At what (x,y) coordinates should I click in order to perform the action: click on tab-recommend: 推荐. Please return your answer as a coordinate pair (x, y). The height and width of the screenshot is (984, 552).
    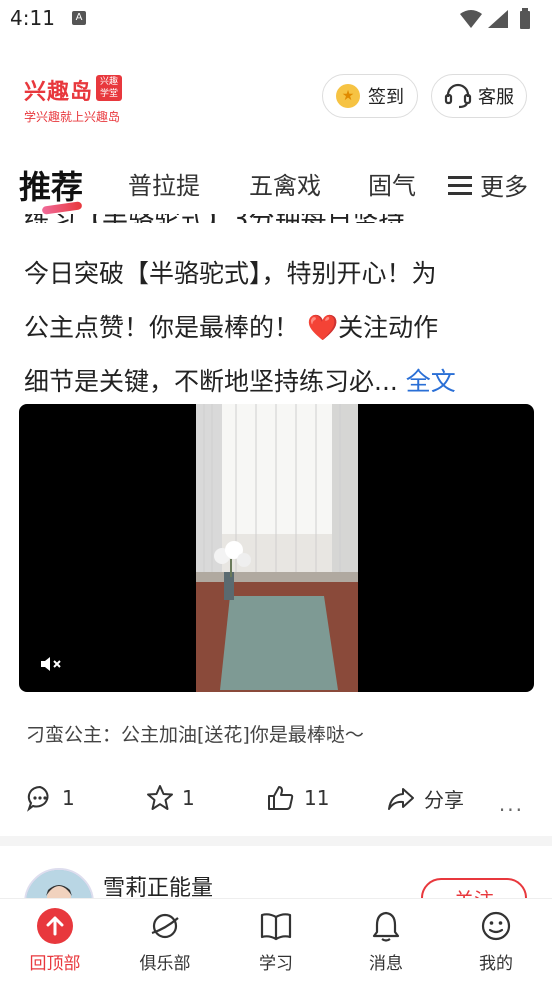
    Looking at the image, I should click on (51, 185).